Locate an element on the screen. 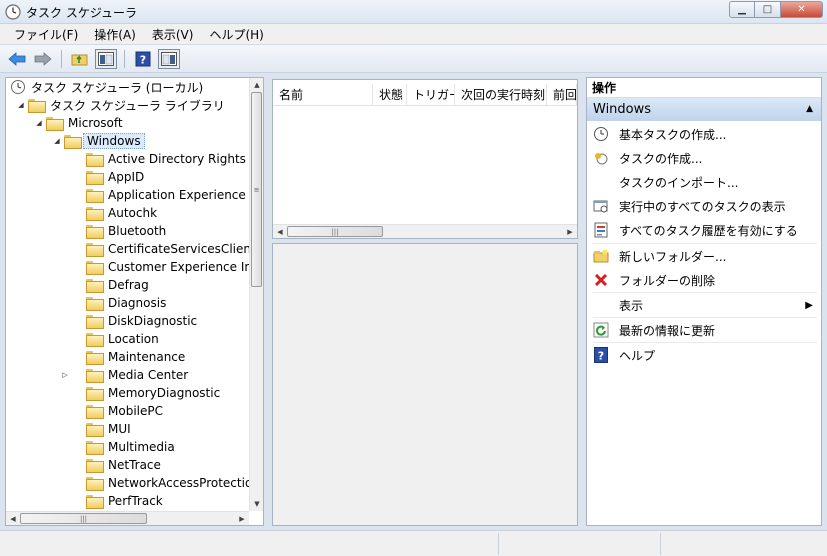 This screenshot has height=556, width=827. tree-item-folder: Defrag is located at coordinates (110, 285).